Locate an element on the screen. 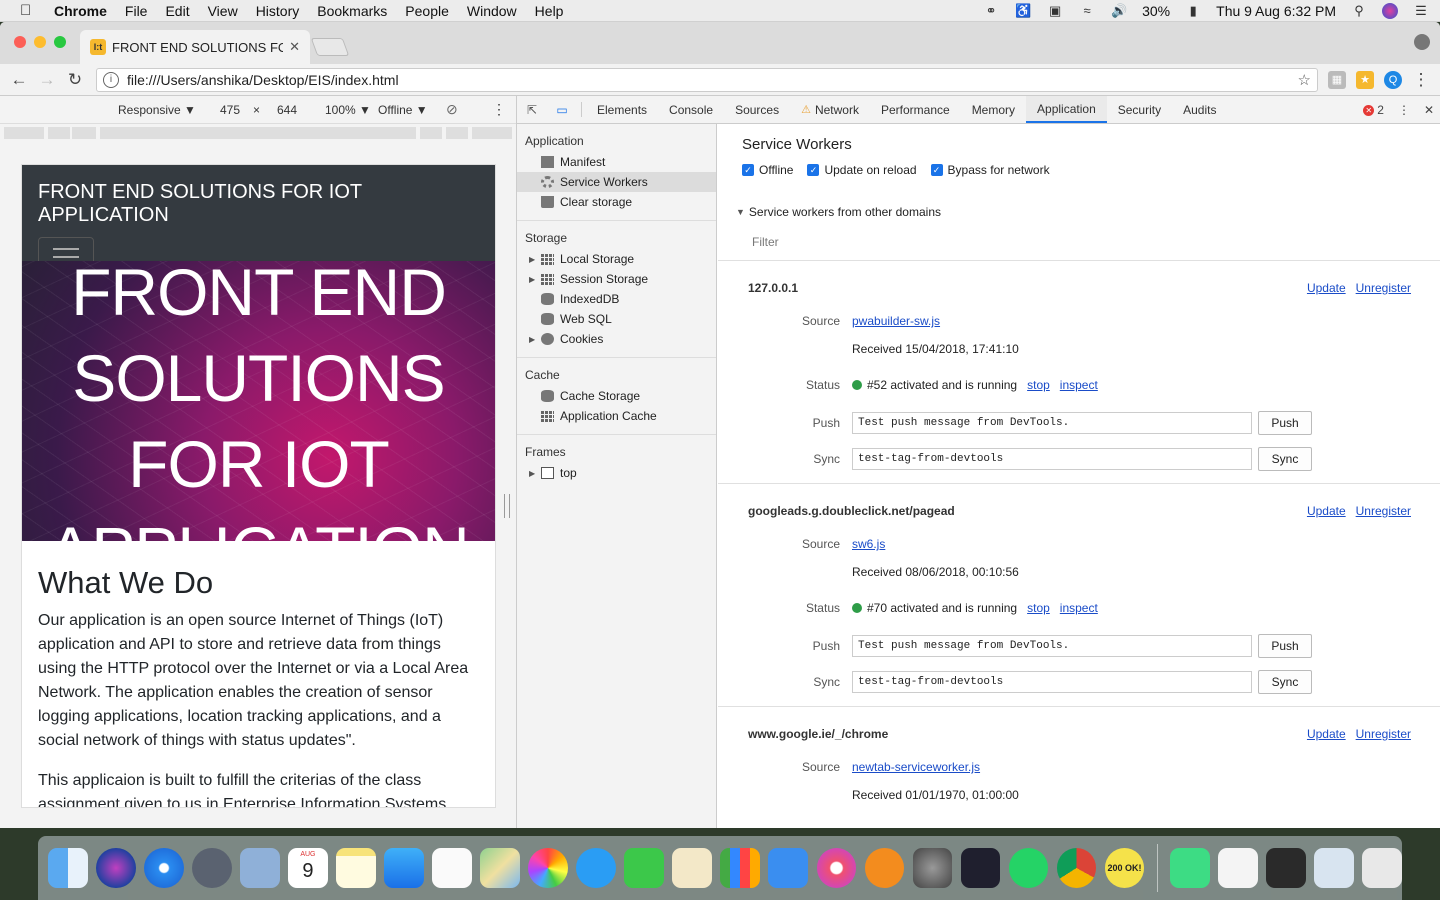 The width and height of the screenshot is (1440, 900). inspect-link: inspect is located at coordinates (1079, 385).